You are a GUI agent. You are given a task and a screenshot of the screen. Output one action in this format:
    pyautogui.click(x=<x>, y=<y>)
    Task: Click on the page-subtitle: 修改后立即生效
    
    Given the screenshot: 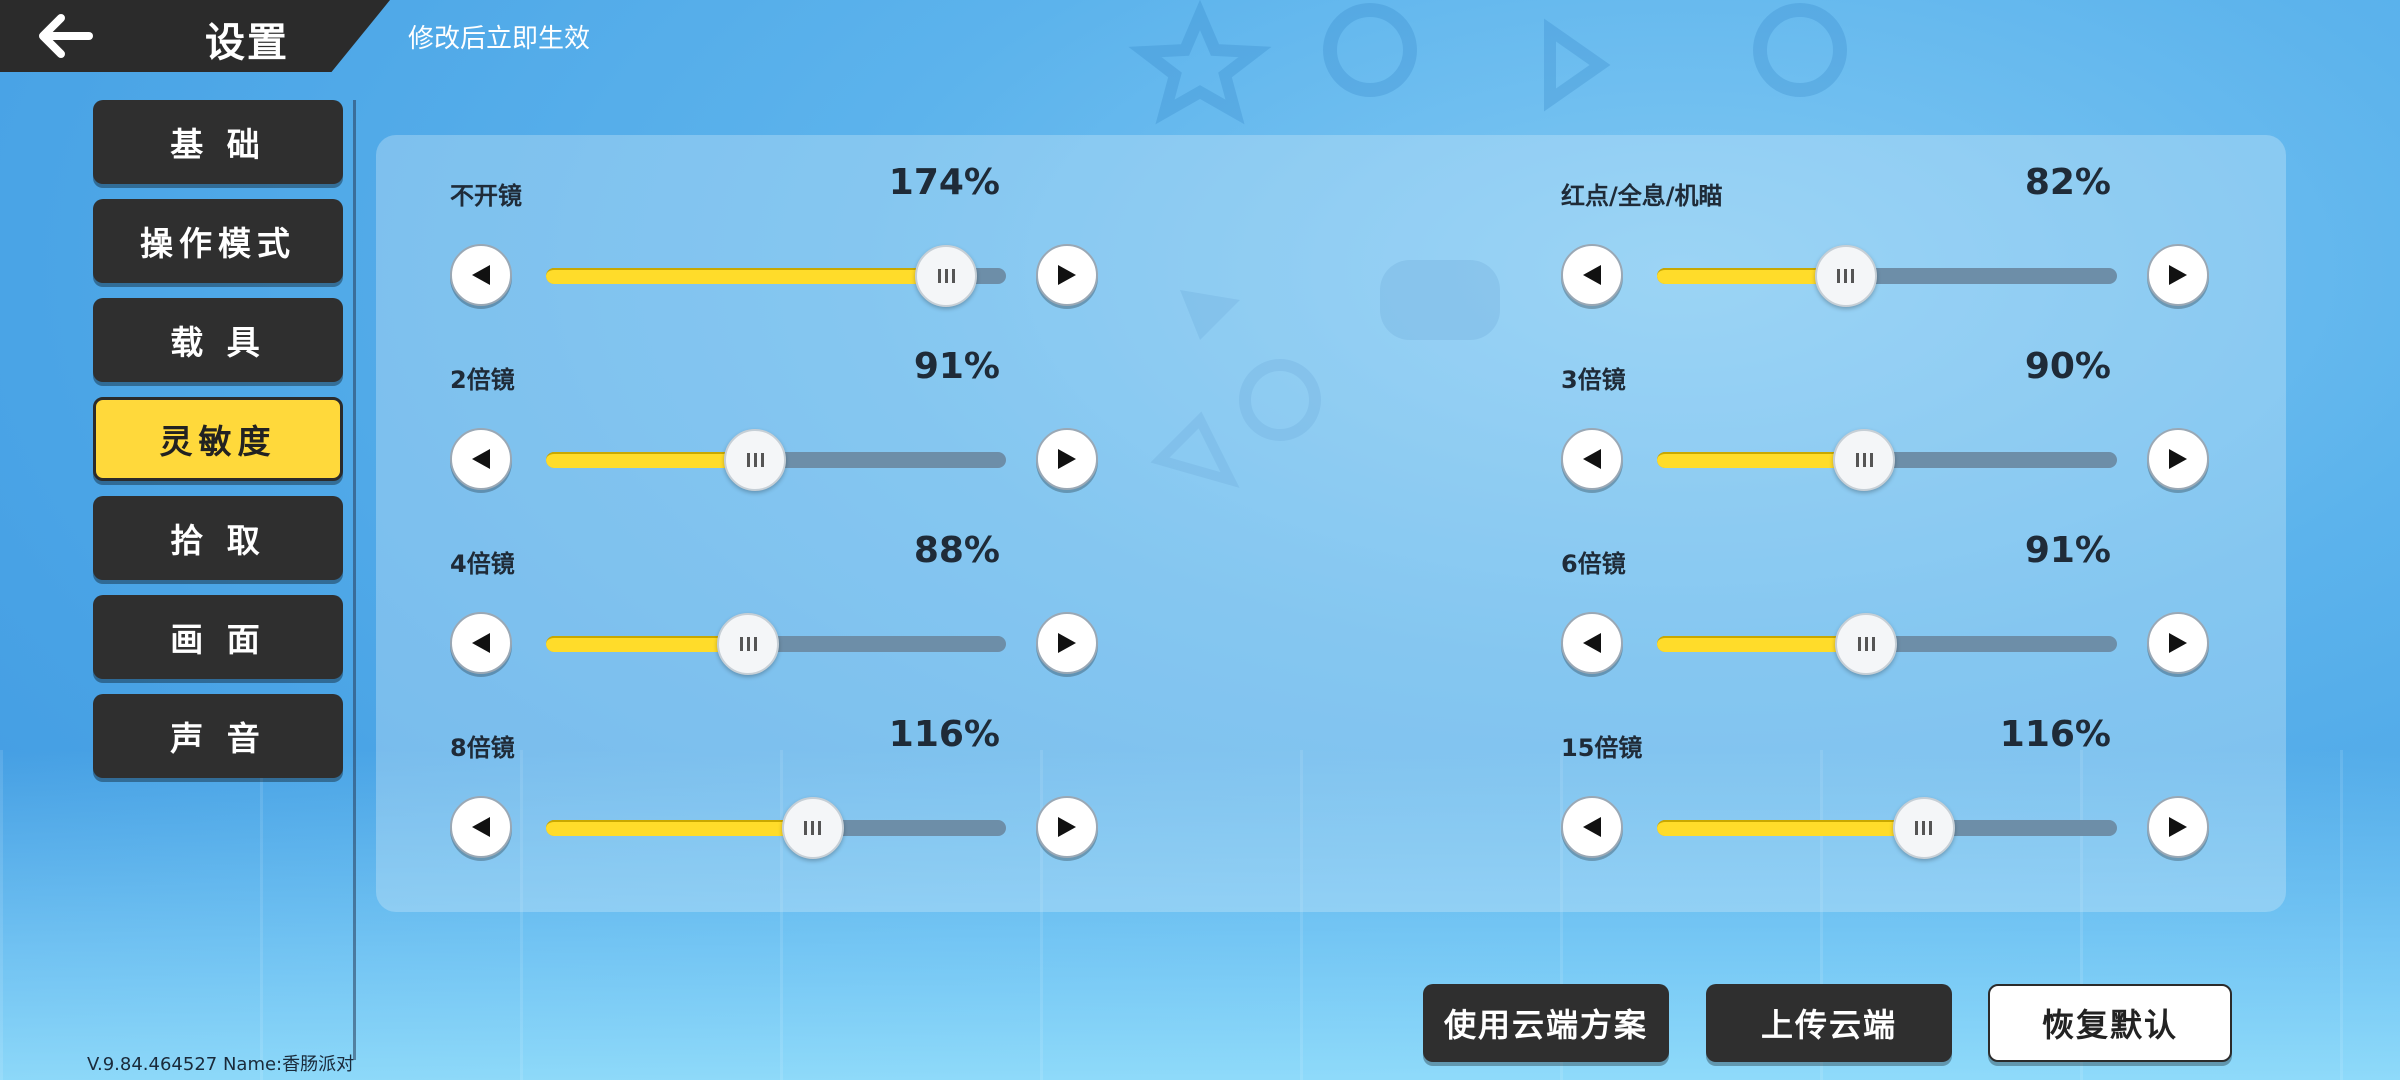 What is the action you would take?
    pyautogui.click(x=499, y=39)
    